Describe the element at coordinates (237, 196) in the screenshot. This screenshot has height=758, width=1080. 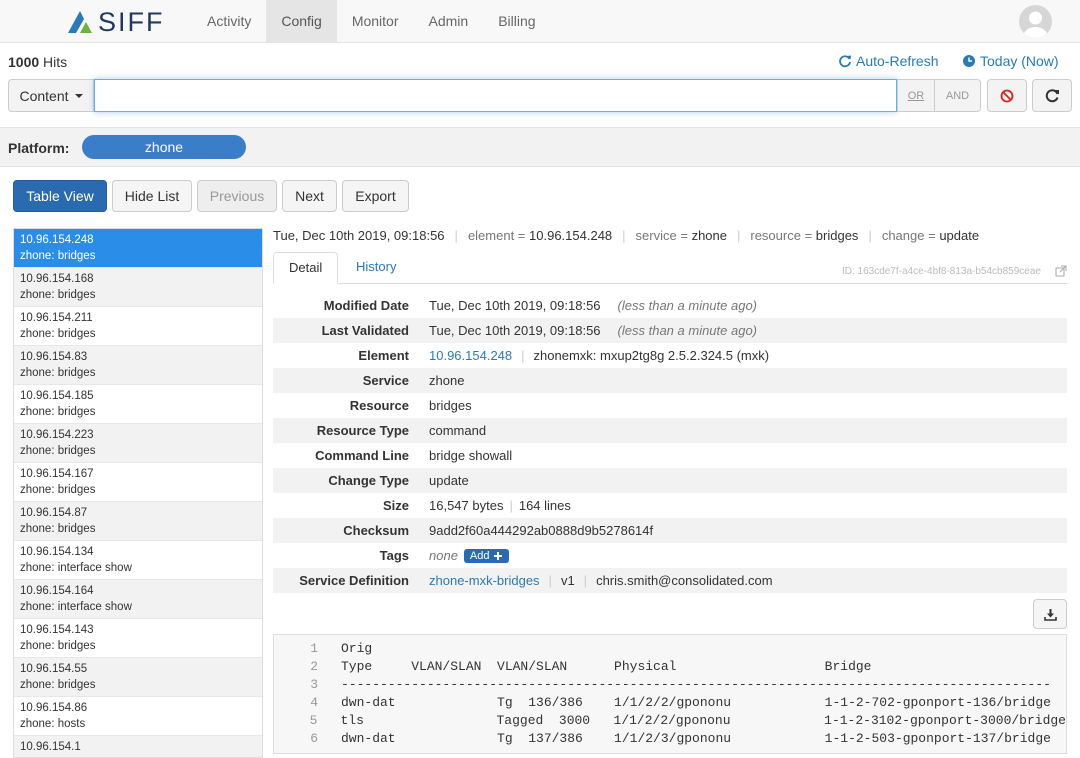
I see `previous-button: Previous` at that location.